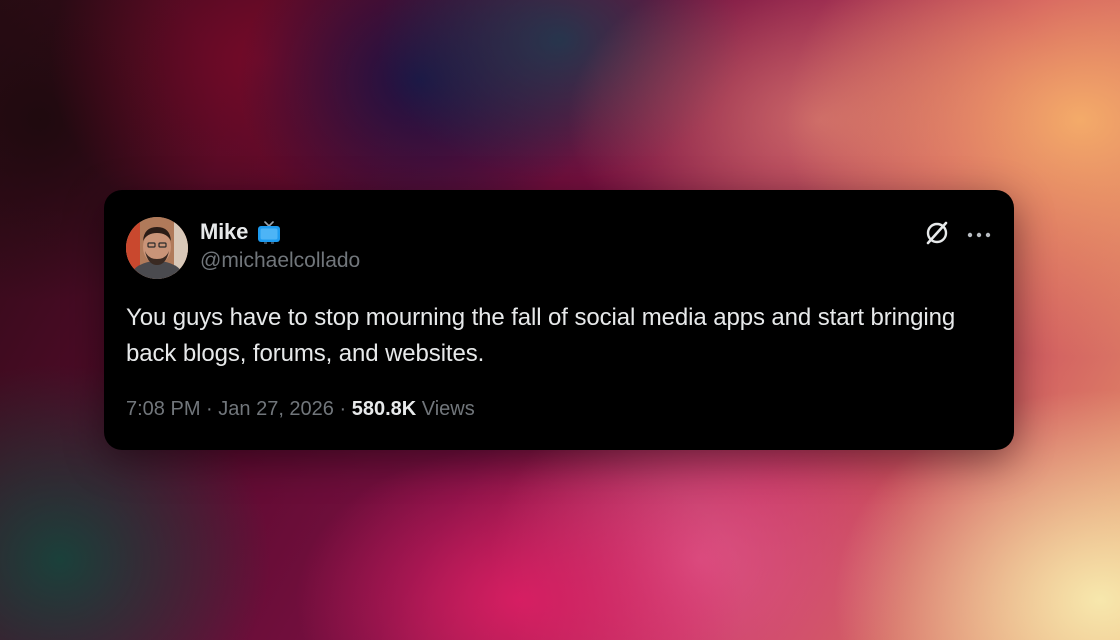 Image resolution: width=1120 pixels, height=640 pixels. What do you see at coordinates (445, 409) in the screenshot?
I see `views-label: Views` at bounding box center [445, 409].